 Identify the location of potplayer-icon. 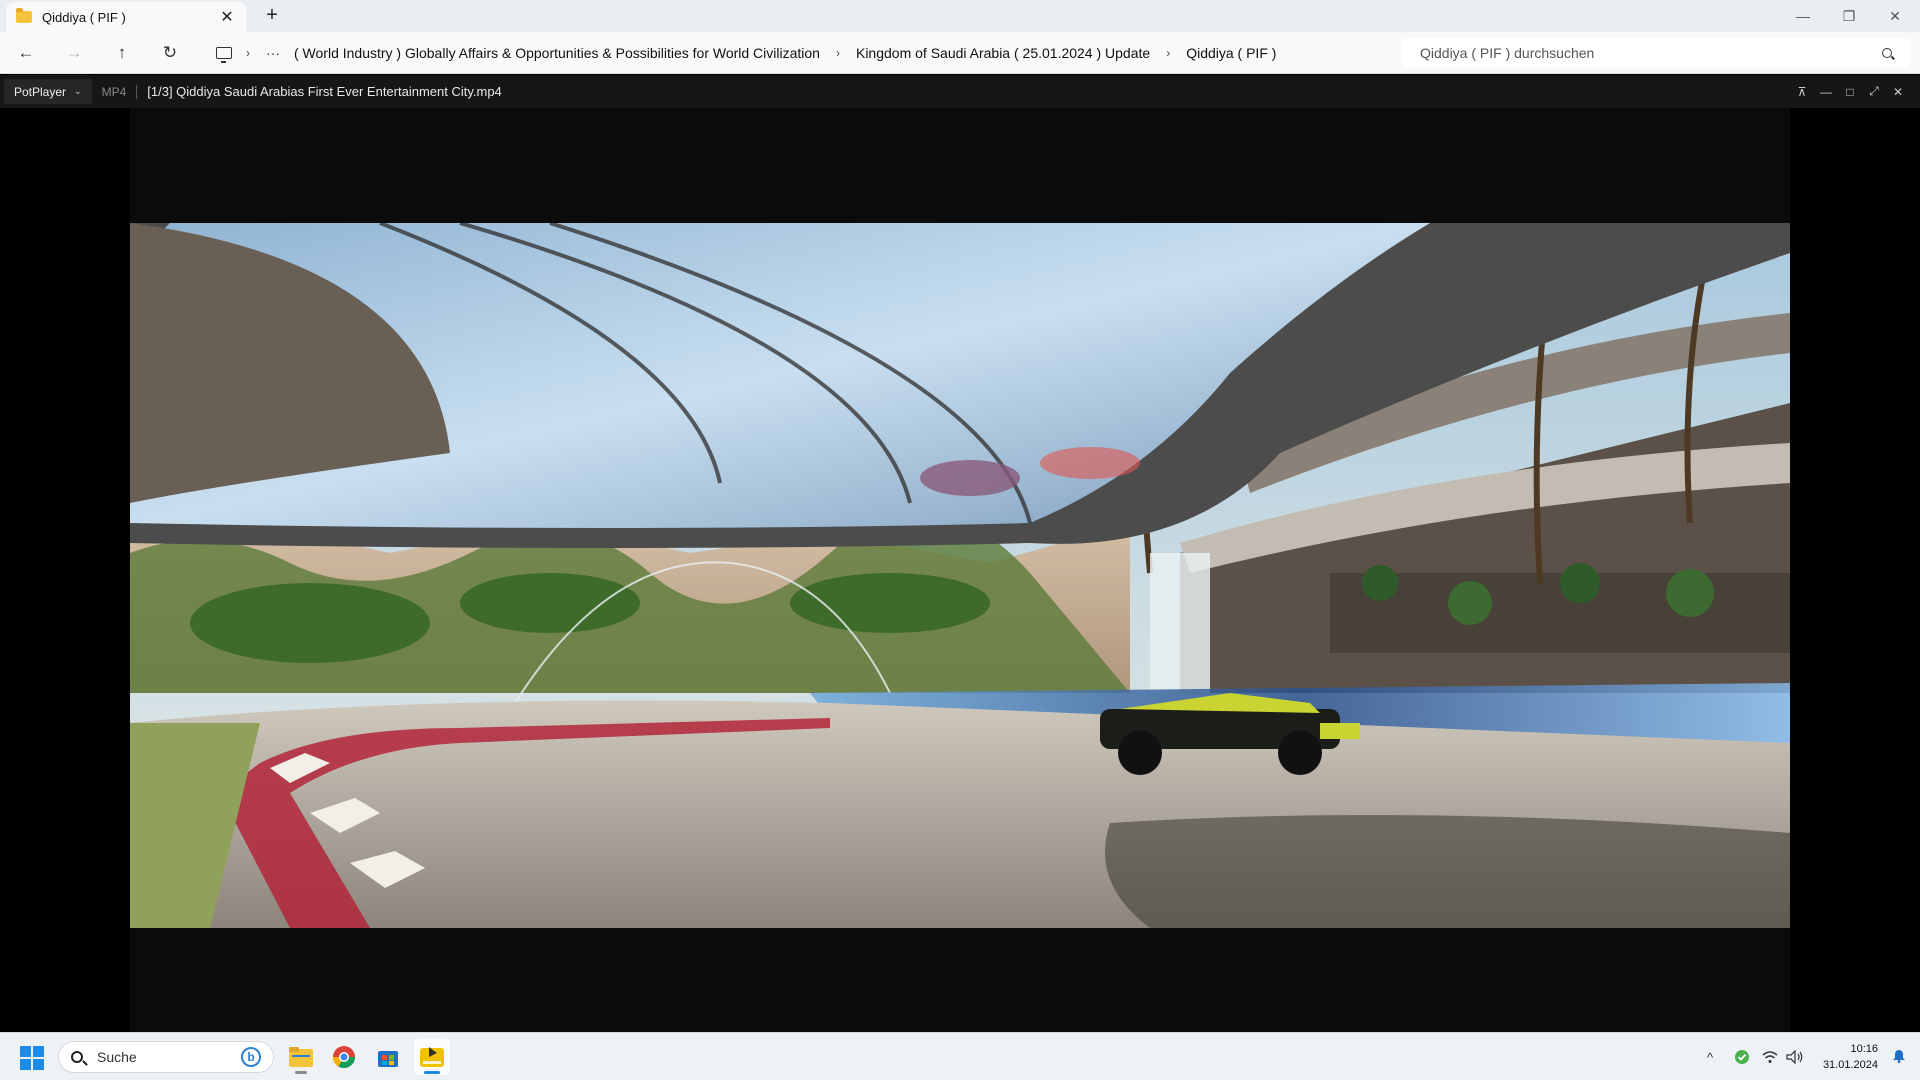
(432, 1057).